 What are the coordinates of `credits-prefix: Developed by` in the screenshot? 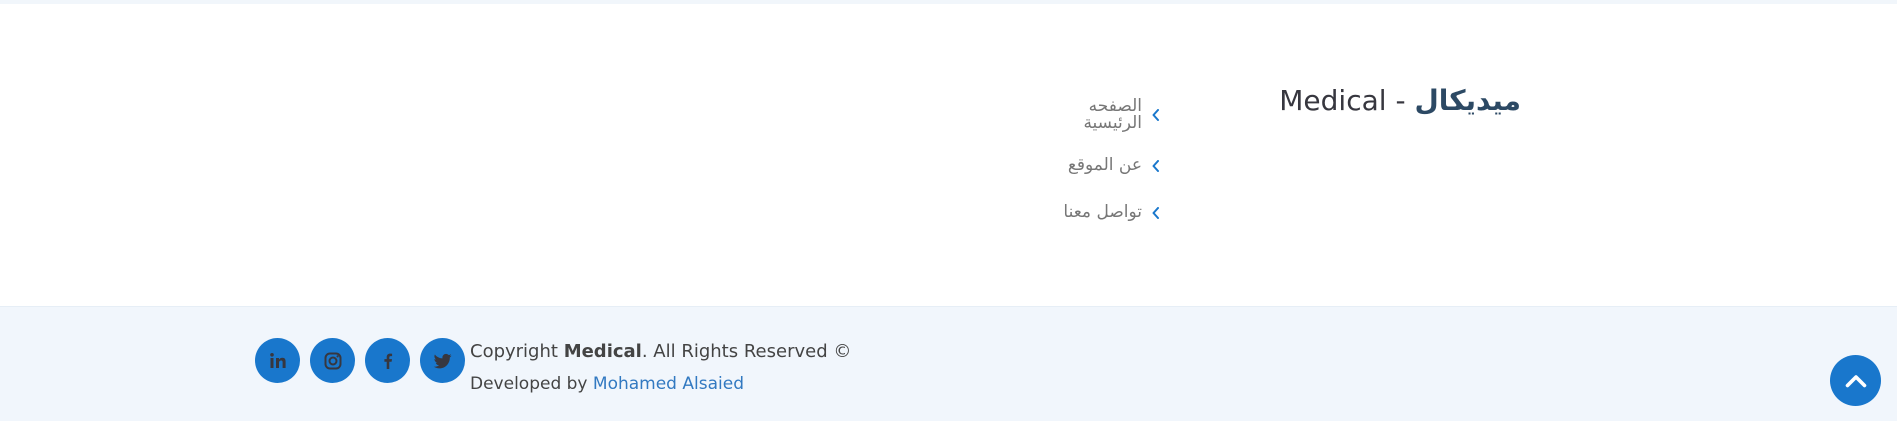 It's located at (529, 384).